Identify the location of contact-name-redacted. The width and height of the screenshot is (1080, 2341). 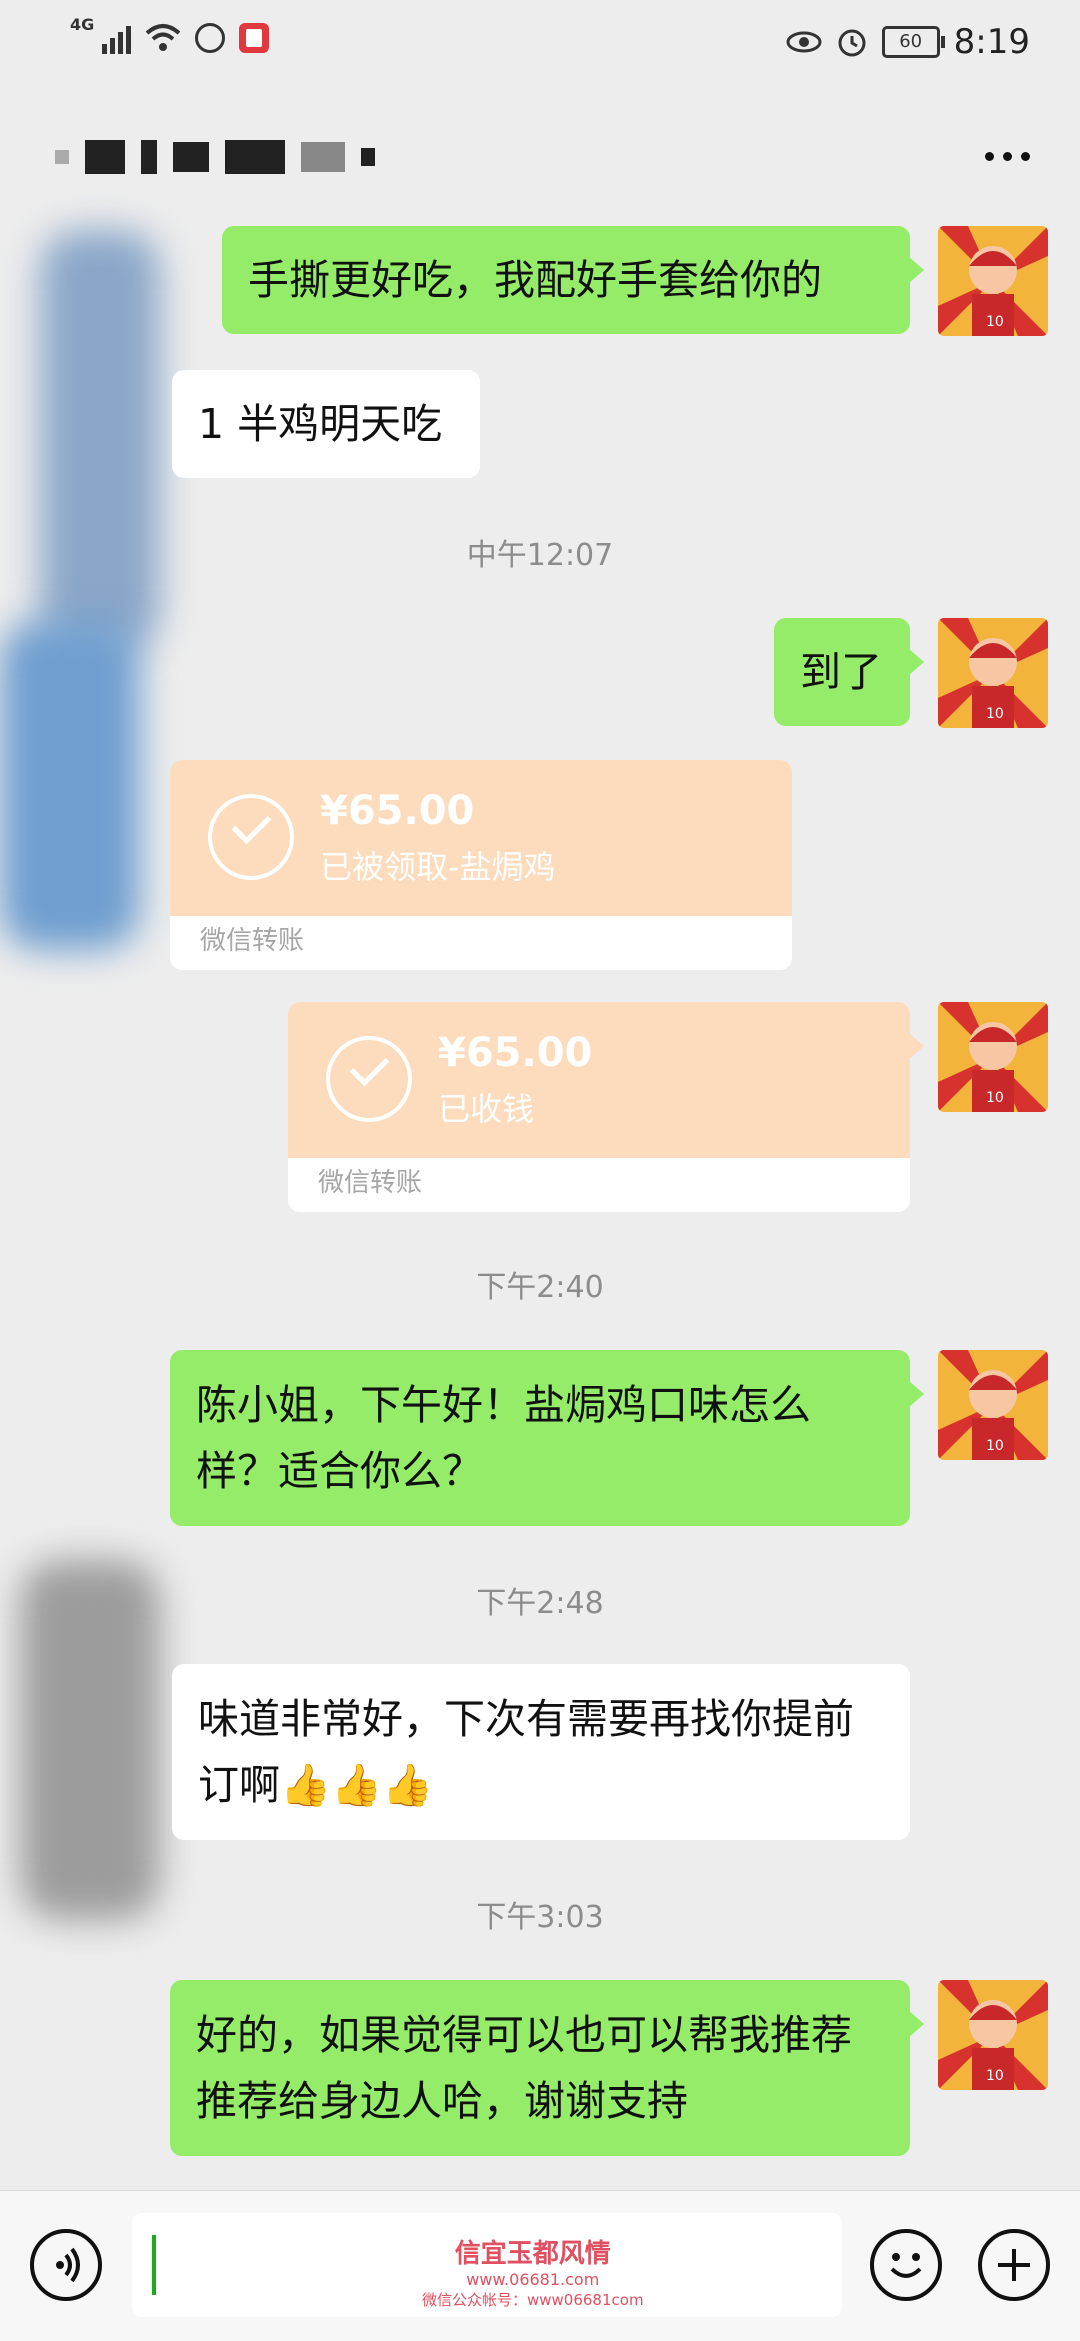
(215, 157).